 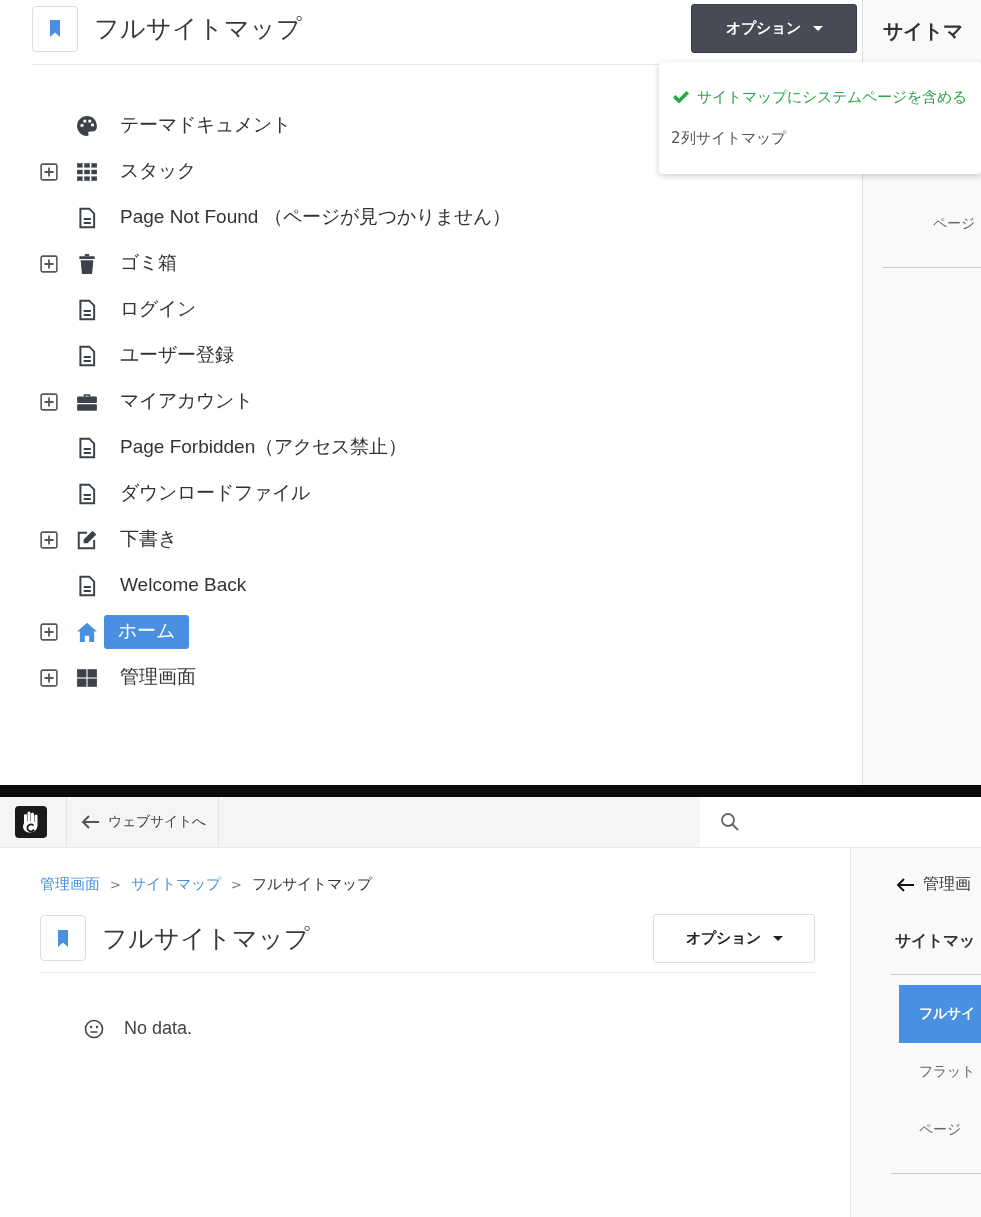 I want to click on tree-node: Welcome Back, so click(x=182, y=586).